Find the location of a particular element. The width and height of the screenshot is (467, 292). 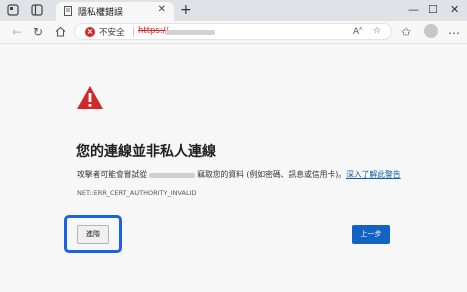

address-bar: × 不安全 https:// Aʌ ☆ is located at coordinates (233, 31).